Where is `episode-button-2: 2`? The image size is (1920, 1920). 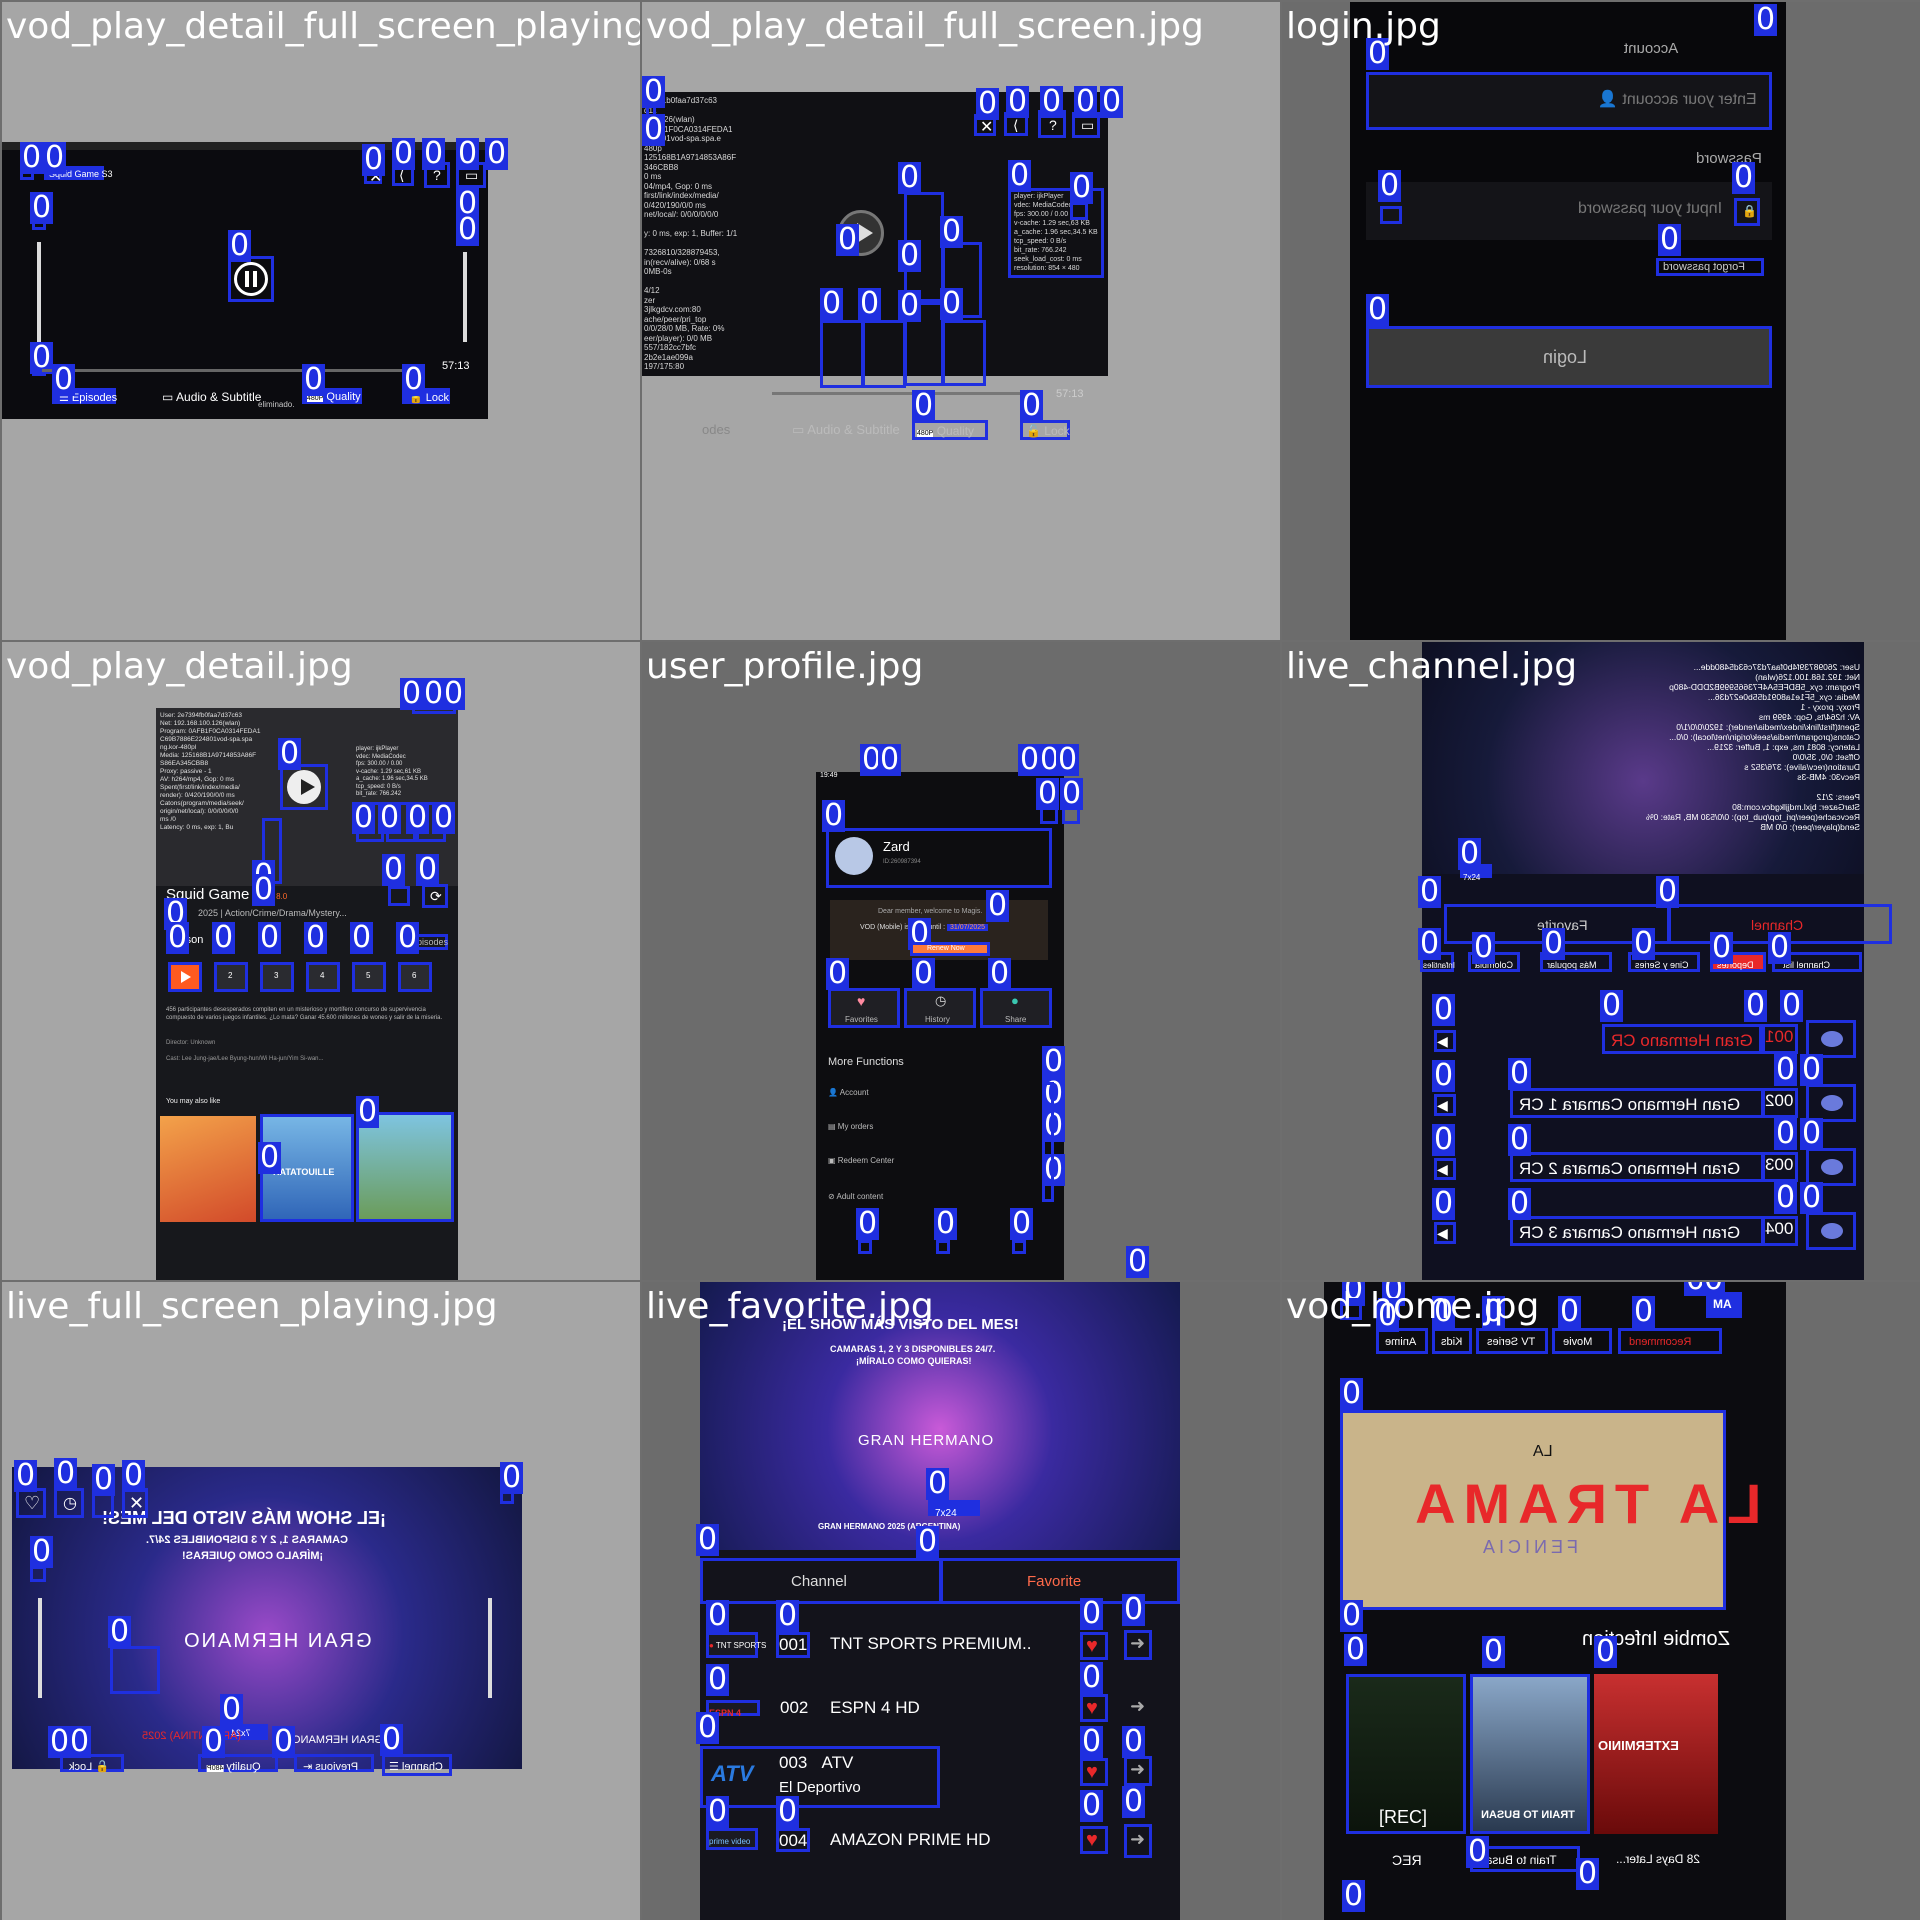
episode-button-2: 2 is located at coordinates (231, 977).